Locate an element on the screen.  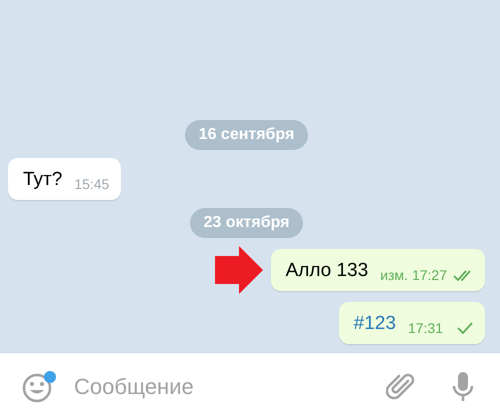
microphone-icon is located at coordinates (463, 386).